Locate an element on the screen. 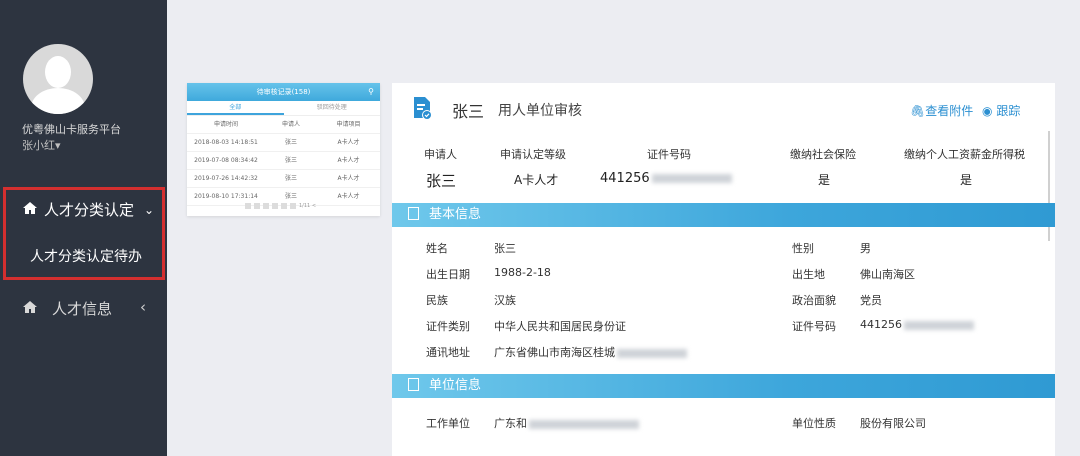 The image size is (1080, 456). summary-label: 申请认定等级 is located at coordinates (533, 154).